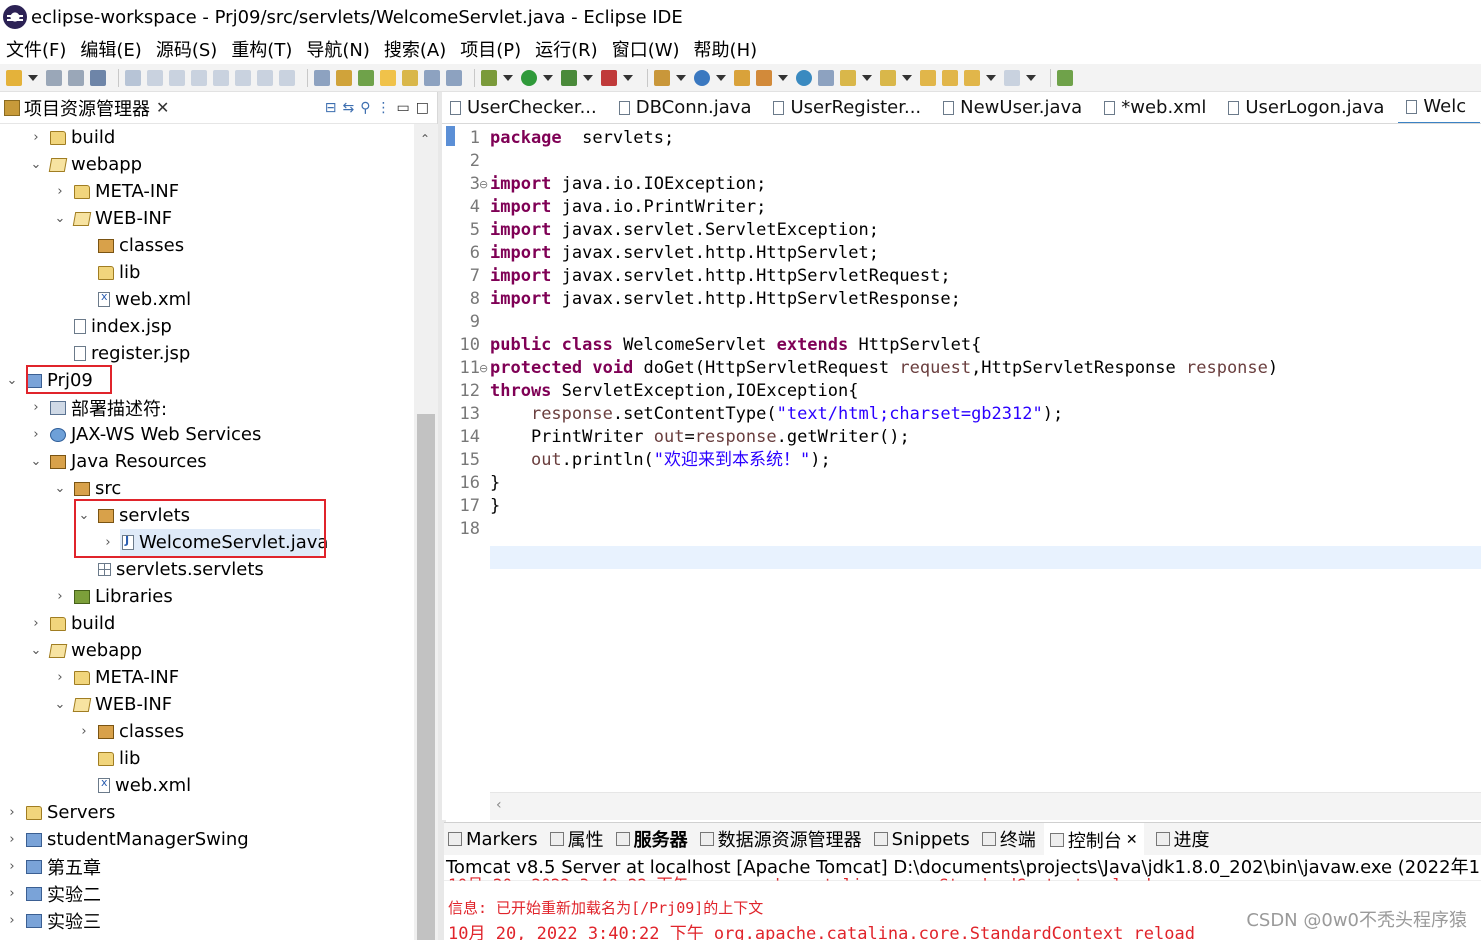 The width and height of the screenshot is (1481, 940). What do you see at coordinates (33, 77) in the screenshot?
I see `new-dropdown-icon` at bounding box center [33, 77].